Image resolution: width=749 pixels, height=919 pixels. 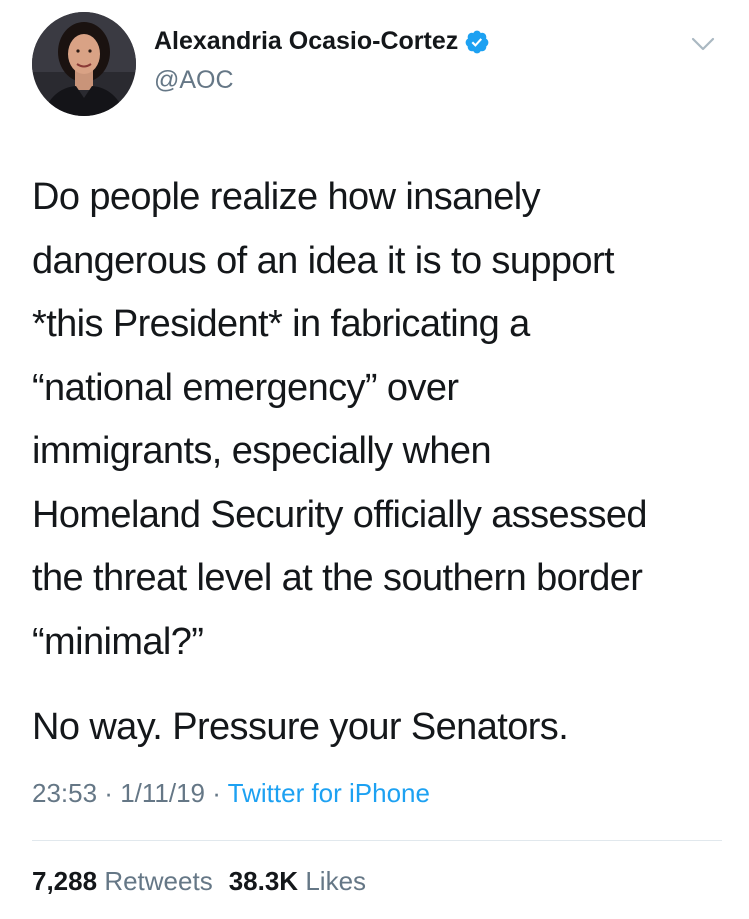 I want to click on tweet-metadata: 23:53 · 1/11/19 · Twitter for iPhone, so click(x=231, y=793).